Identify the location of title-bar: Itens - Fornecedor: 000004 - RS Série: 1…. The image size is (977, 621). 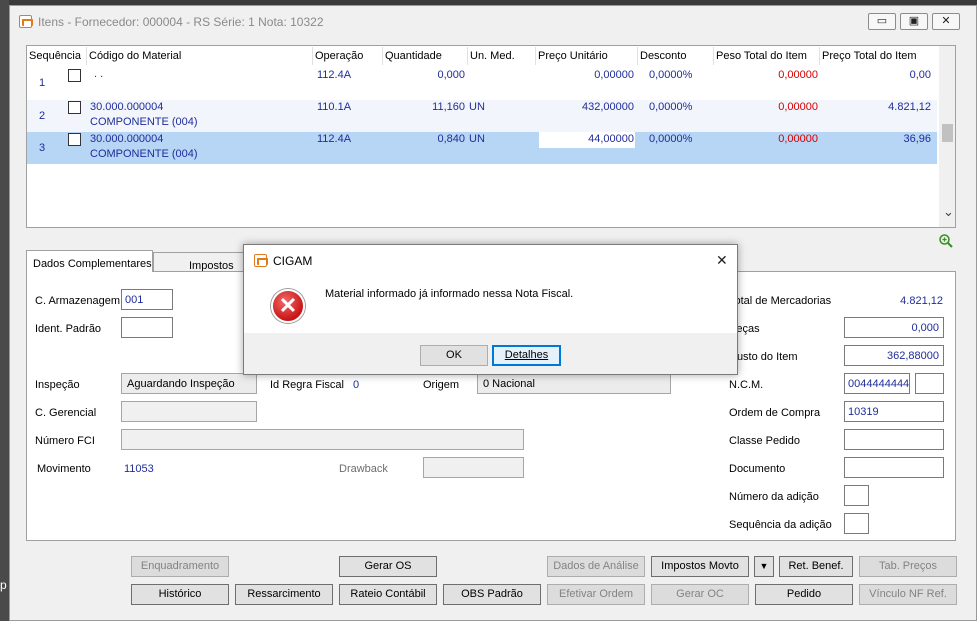
(493, 21).